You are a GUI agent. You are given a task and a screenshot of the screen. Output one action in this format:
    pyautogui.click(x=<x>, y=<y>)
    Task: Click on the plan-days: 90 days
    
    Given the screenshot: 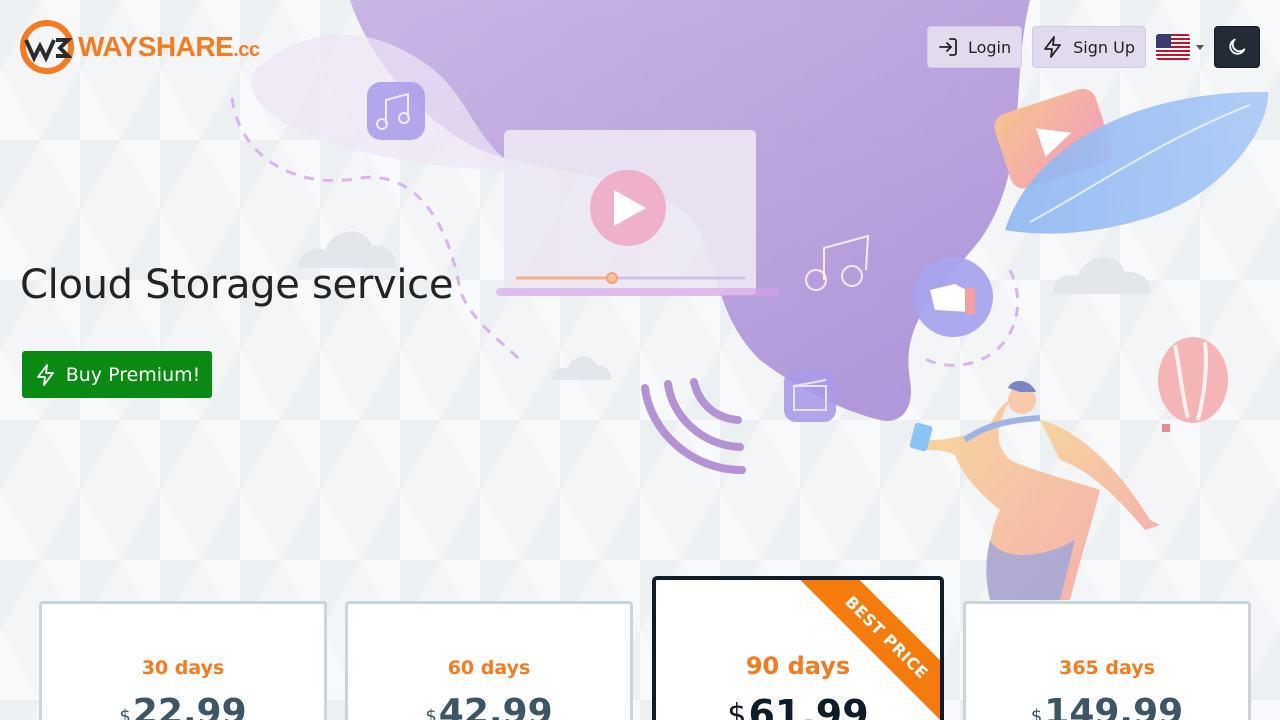 What is the action you would take?
    pyautogui.click(x=798, y=666)
    